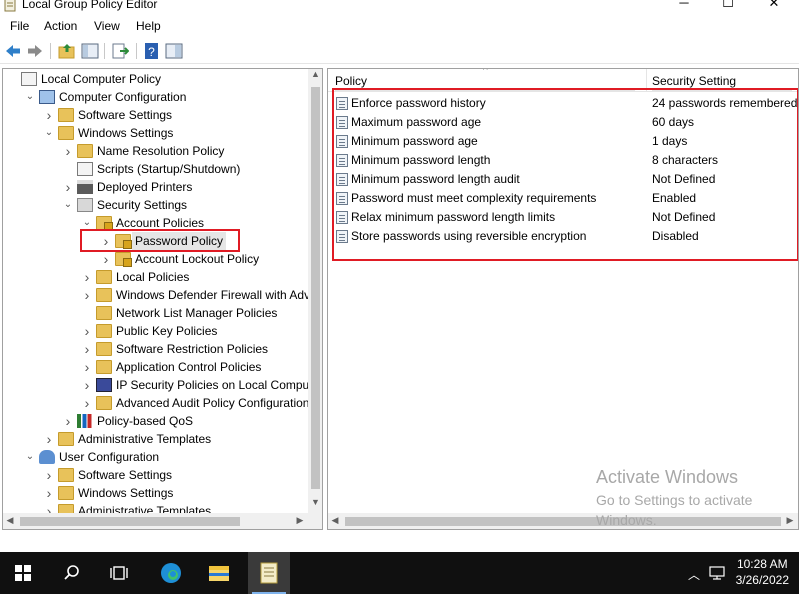 The height and width of the screenshot is (594, 799). I want to click on list-scroll-left-icon: ◀, so click(335, 520).